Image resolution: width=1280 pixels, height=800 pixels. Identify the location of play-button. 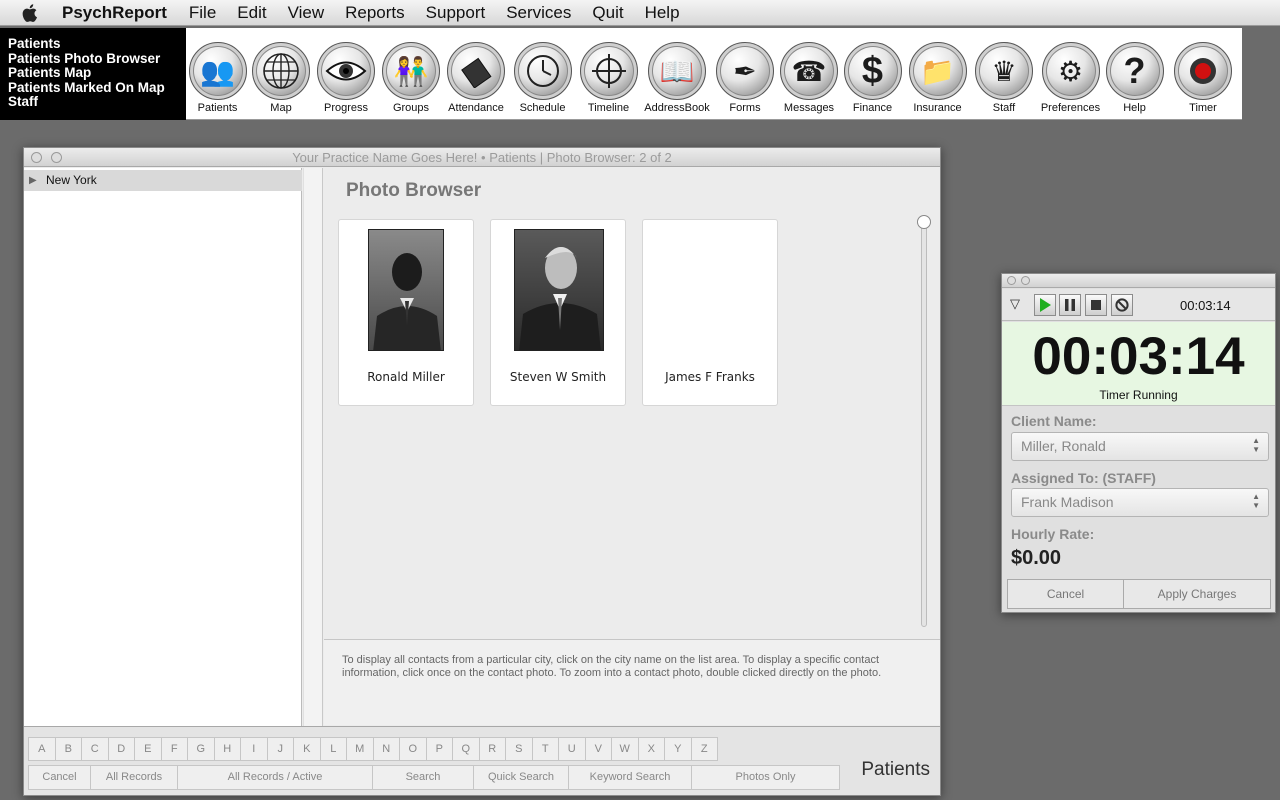
(1045, 305).